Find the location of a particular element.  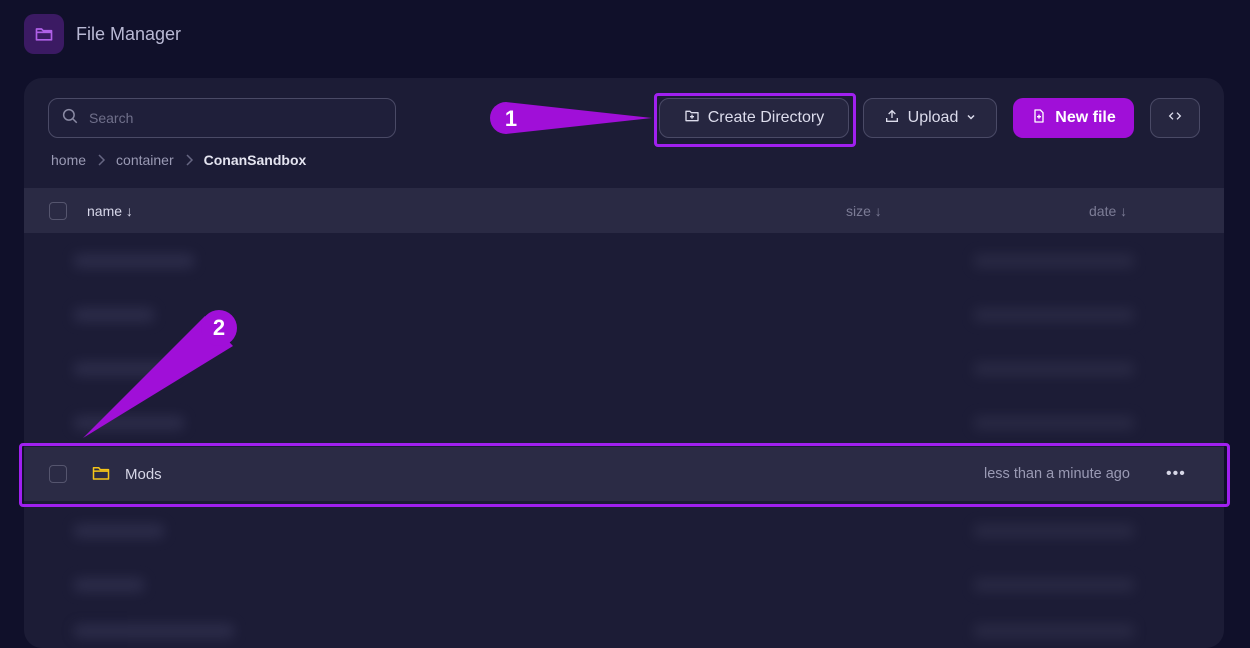

file-name: Mods is located at coordinates (143, 474).